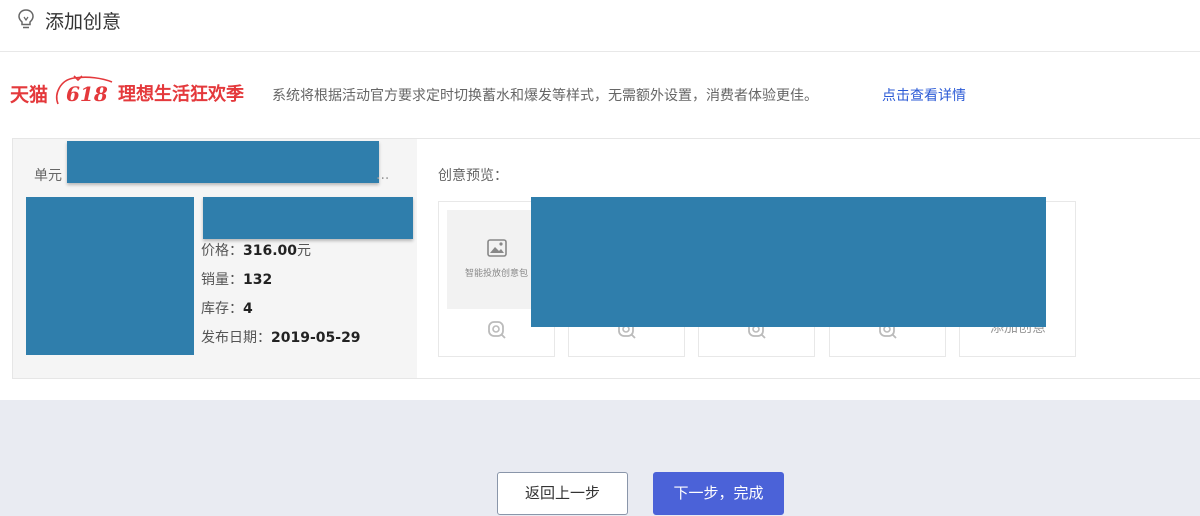 The width and height of the screenshot is (1200, 516). What do you see at coordinates (788, 262) in the screenshot?
I see `redacted-preview-area` at bounding box center [788, 262].